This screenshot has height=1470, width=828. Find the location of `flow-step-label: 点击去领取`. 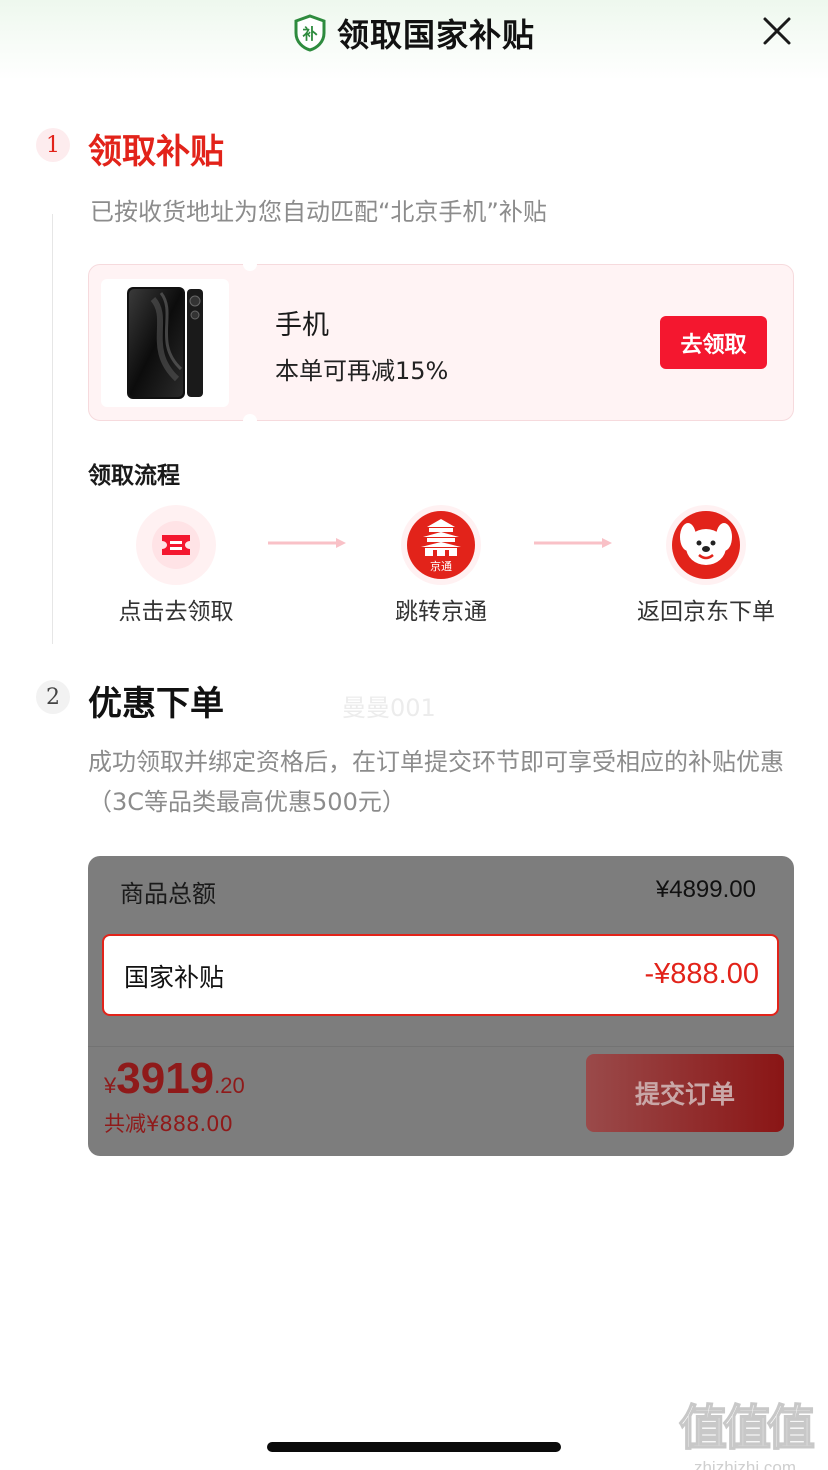

flow-step-label: 点击去领取 is located at coordinates (176, 612).